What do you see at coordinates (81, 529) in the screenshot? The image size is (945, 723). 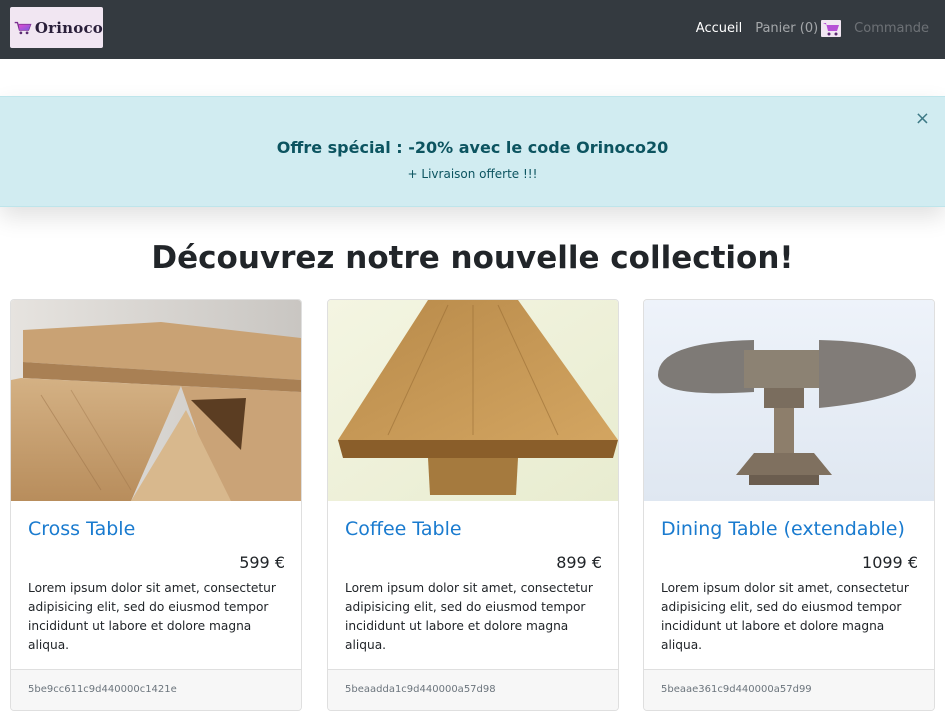 I see `product-name: Cross Table` at bounding box center [81, 529].